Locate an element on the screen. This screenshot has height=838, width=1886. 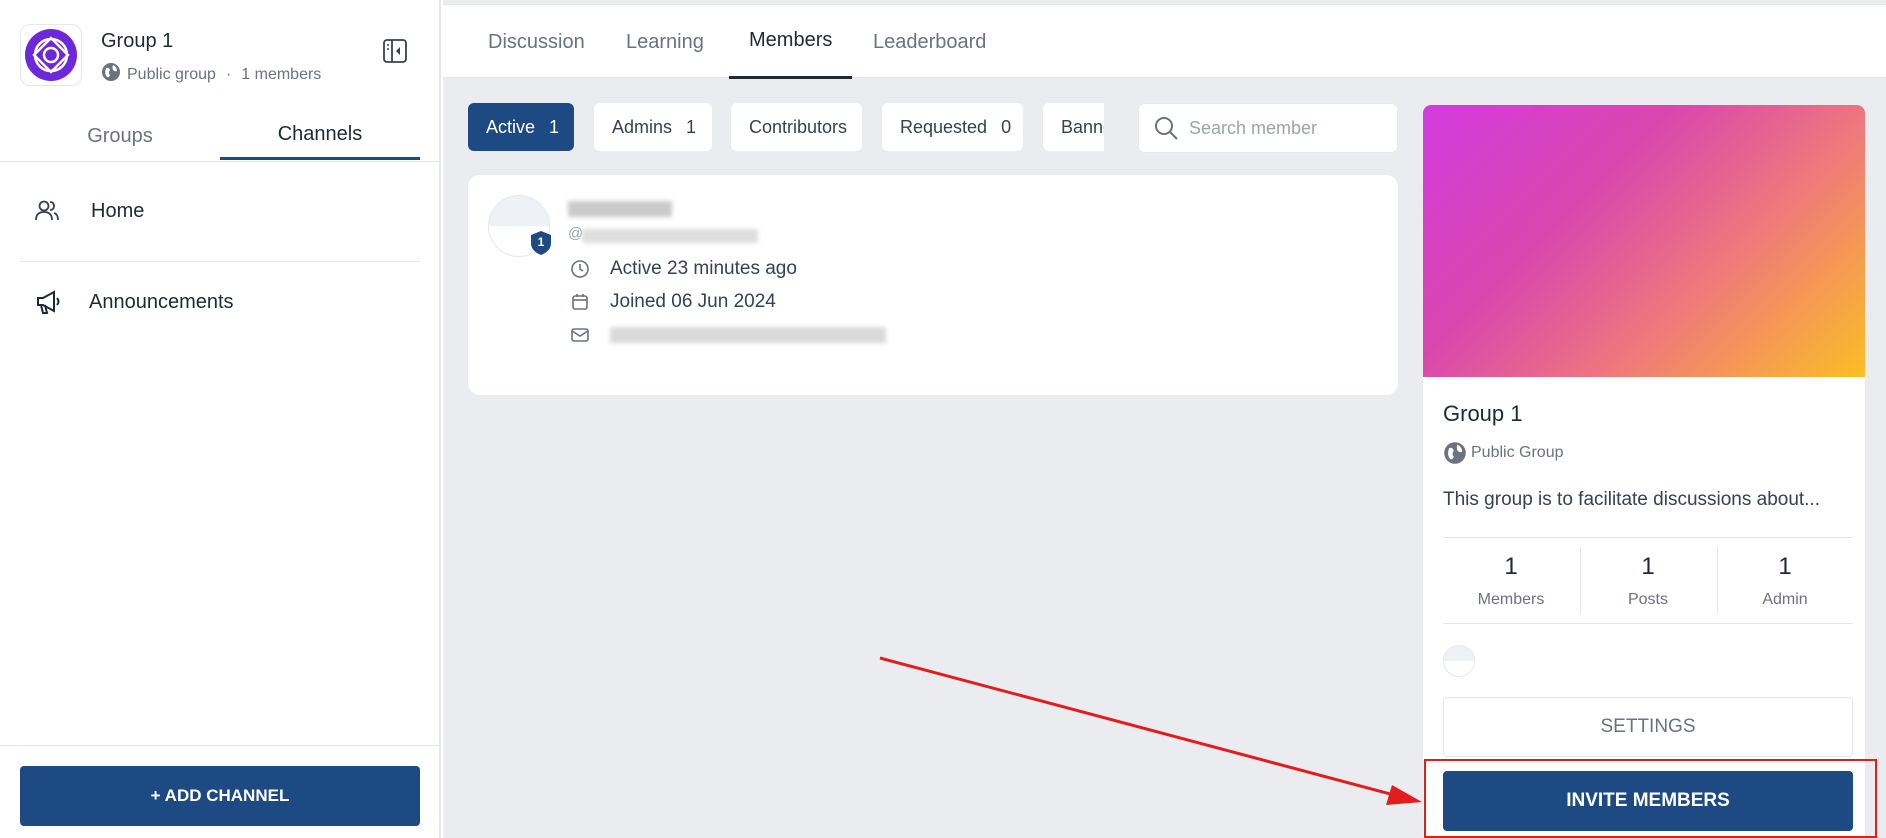
chip-label: Contributors is located at coordinates (798, 126).